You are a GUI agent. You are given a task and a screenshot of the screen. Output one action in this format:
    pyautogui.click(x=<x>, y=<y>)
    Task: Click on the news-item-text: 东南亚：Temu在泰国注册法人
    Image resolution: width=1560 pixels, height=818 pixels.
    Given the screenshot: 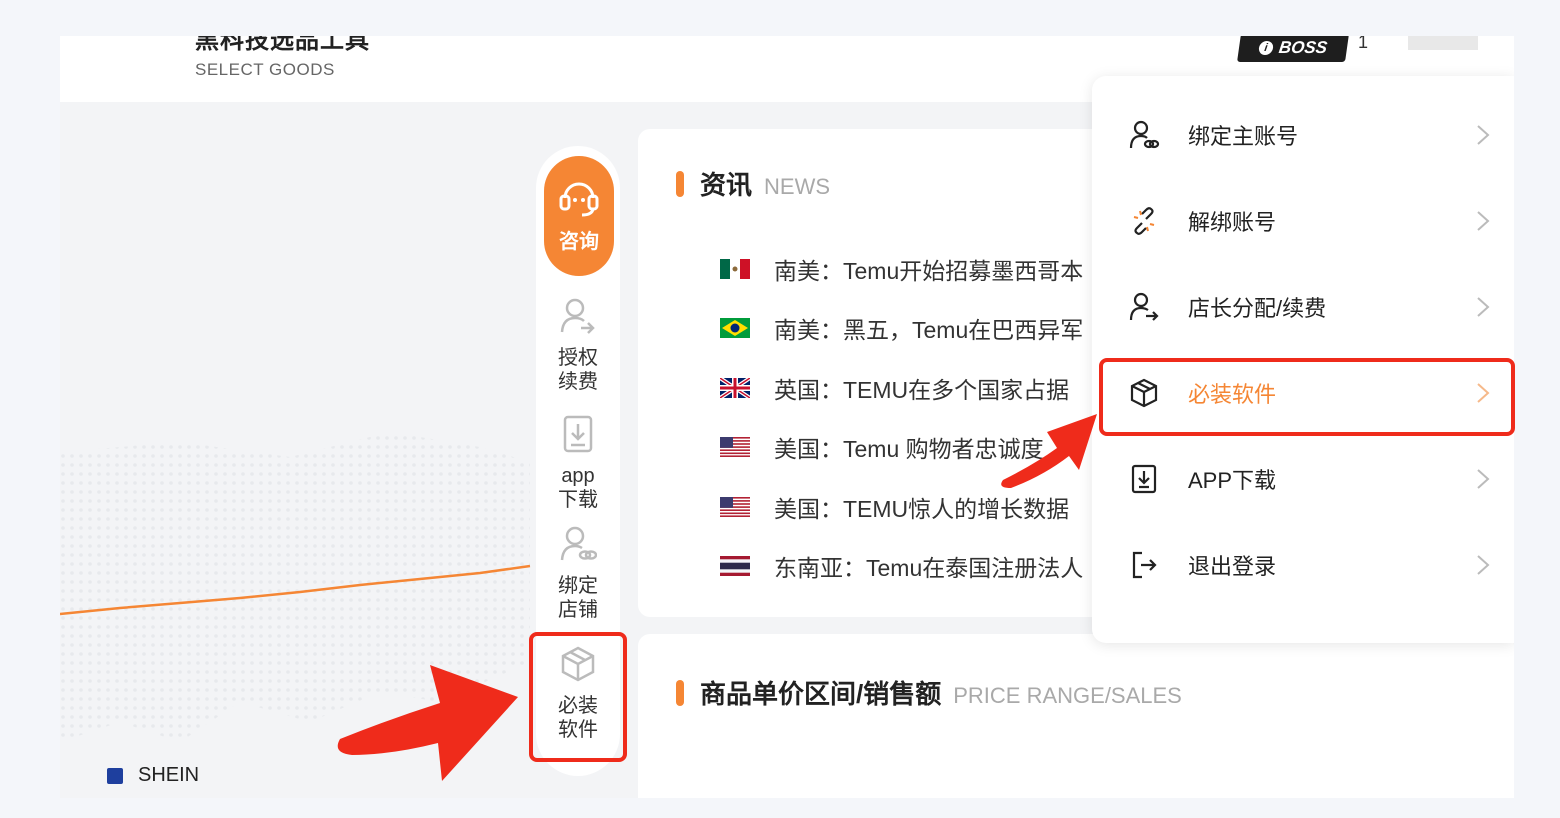 What is the action you would take?
    pyautogui.click(x=929, y=568)
    